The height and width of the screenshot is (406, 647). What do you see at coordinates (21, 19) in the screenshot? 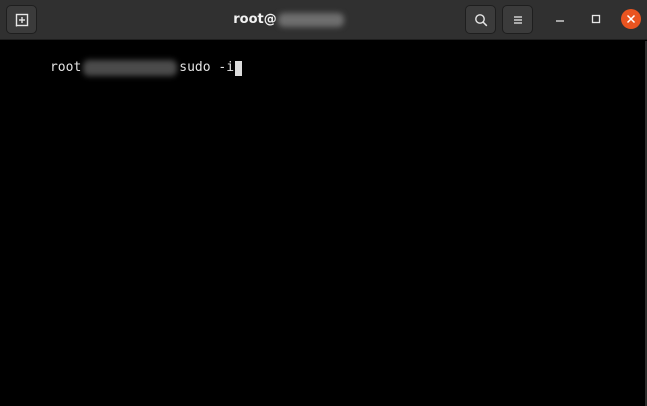
I see `new-tab-button` at bounding box center [21, 19].